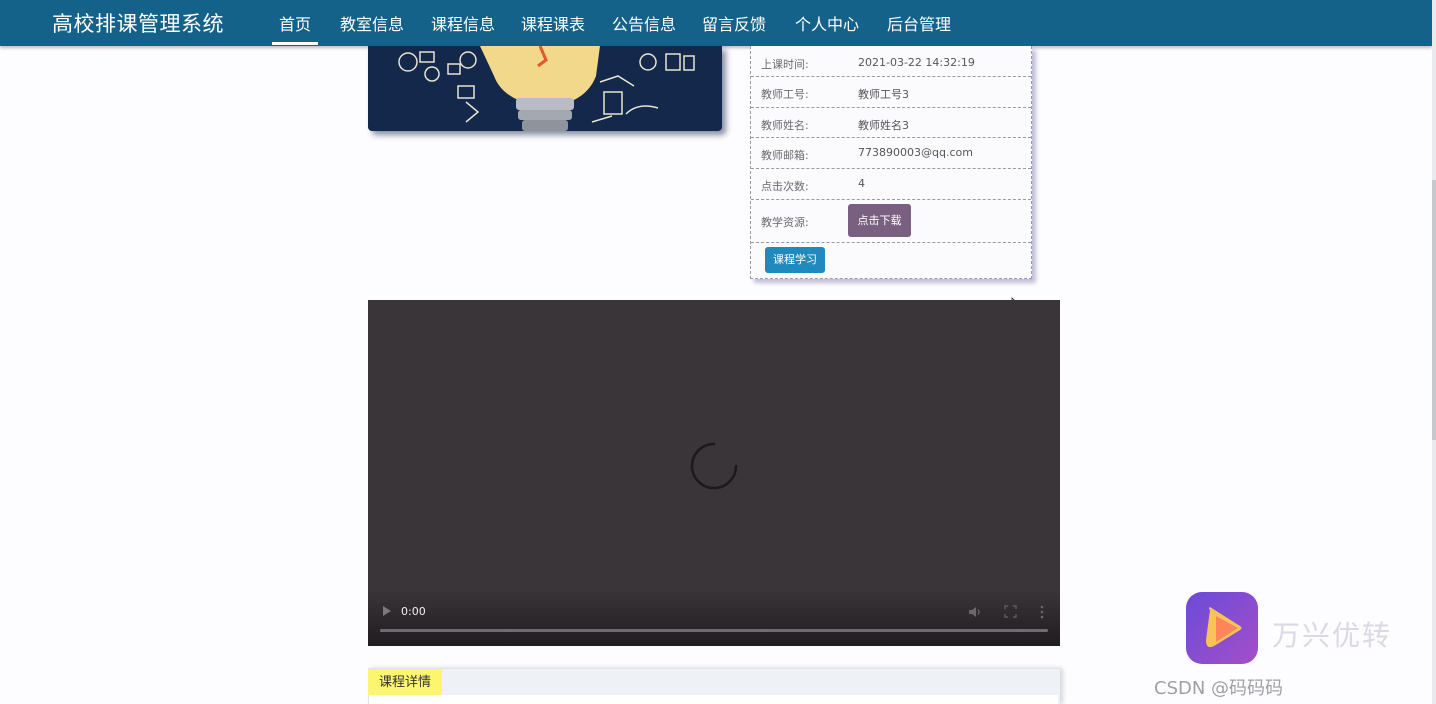 The height and width of the screenshot is (704, 1436). What do you see at coordinates (879, 220) in the screenshot?
I see `download-button: 点击下载` at bounding box center [879, 220].